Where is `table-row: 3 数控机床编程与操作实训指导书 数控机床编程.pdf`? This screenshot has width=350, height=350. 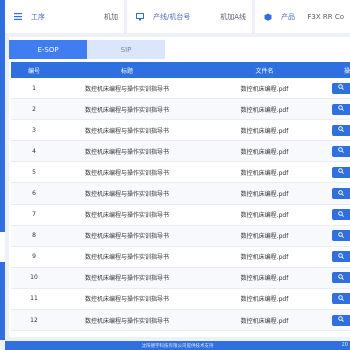 table-row: 3 数控机床编程与操作实训指导书 数控机床编程.pdf is located at coordinates (180, 131).